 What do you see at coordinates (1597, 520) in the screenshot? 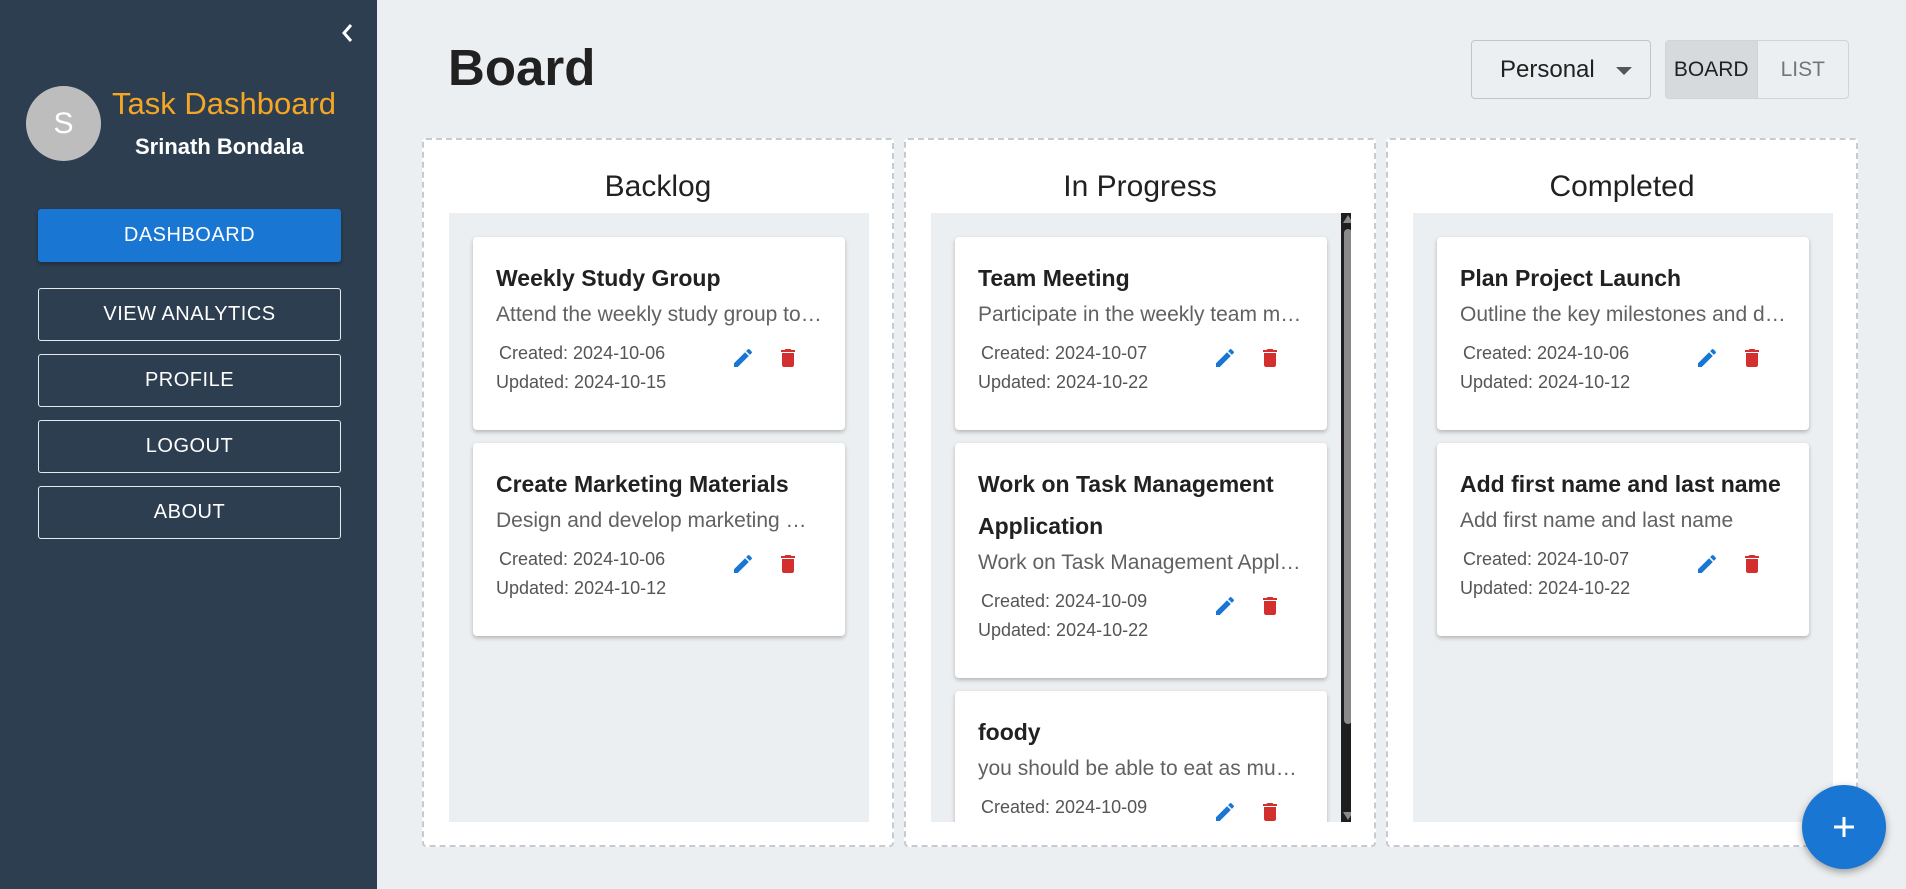
I see `task-description: Add first name and last name` at bounding box center [1597, 520].